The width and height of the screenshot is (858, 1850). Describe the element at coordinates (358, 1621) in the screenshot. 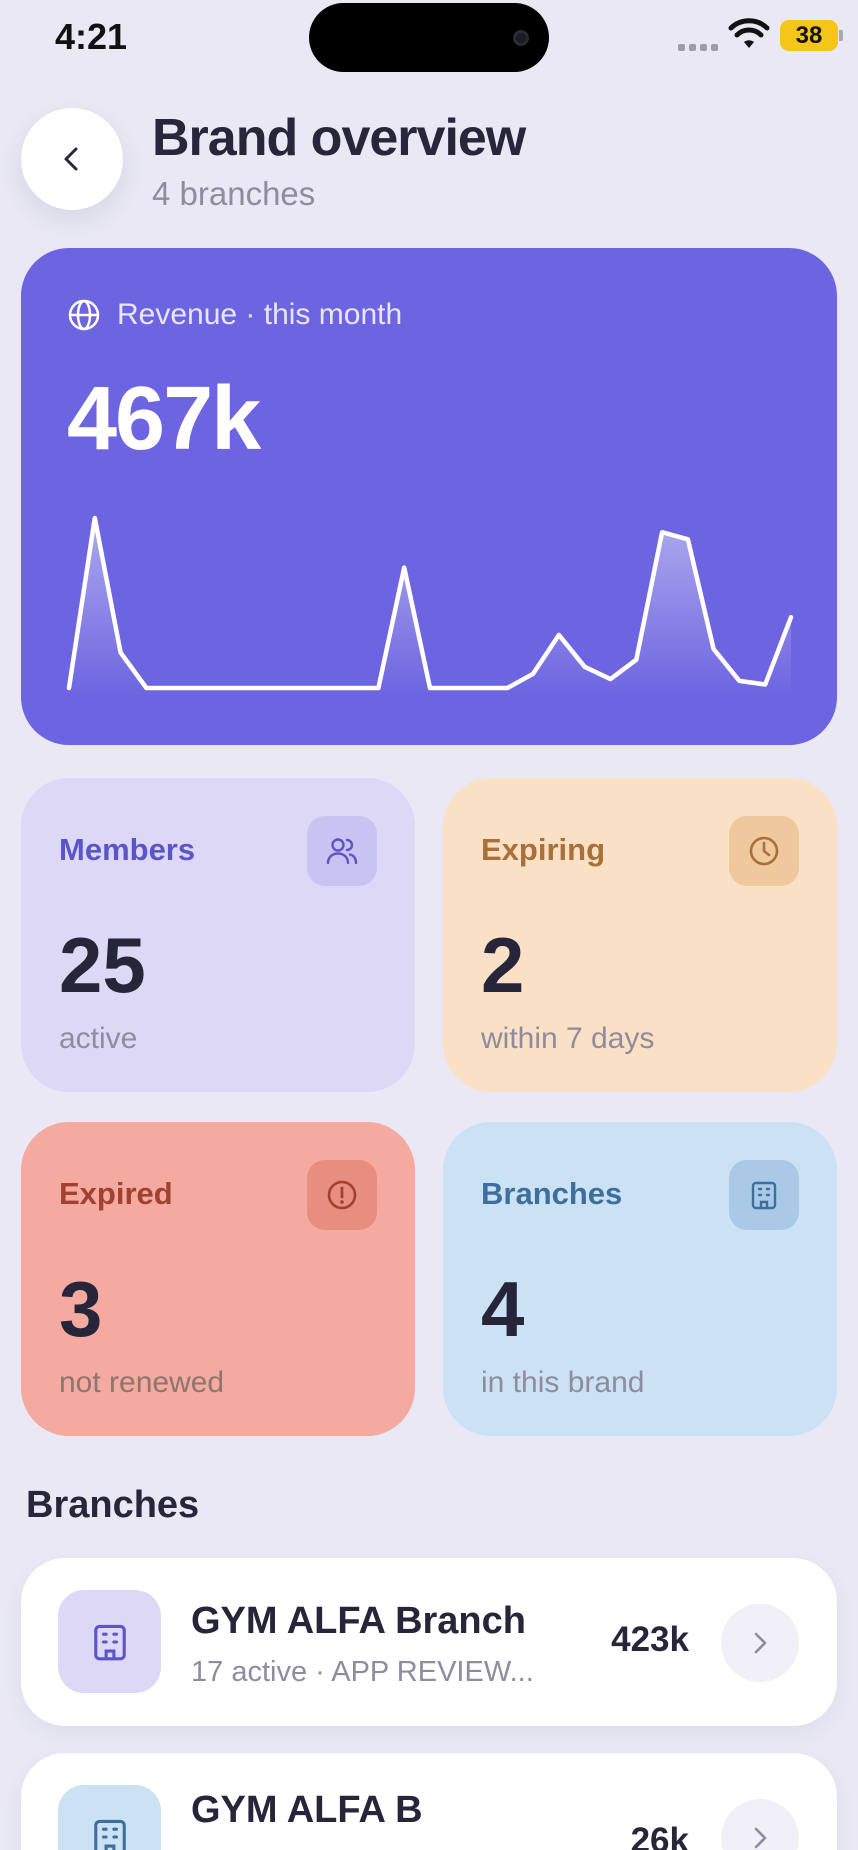

I see `branch-name: GYM ALFA Branch` at that location.